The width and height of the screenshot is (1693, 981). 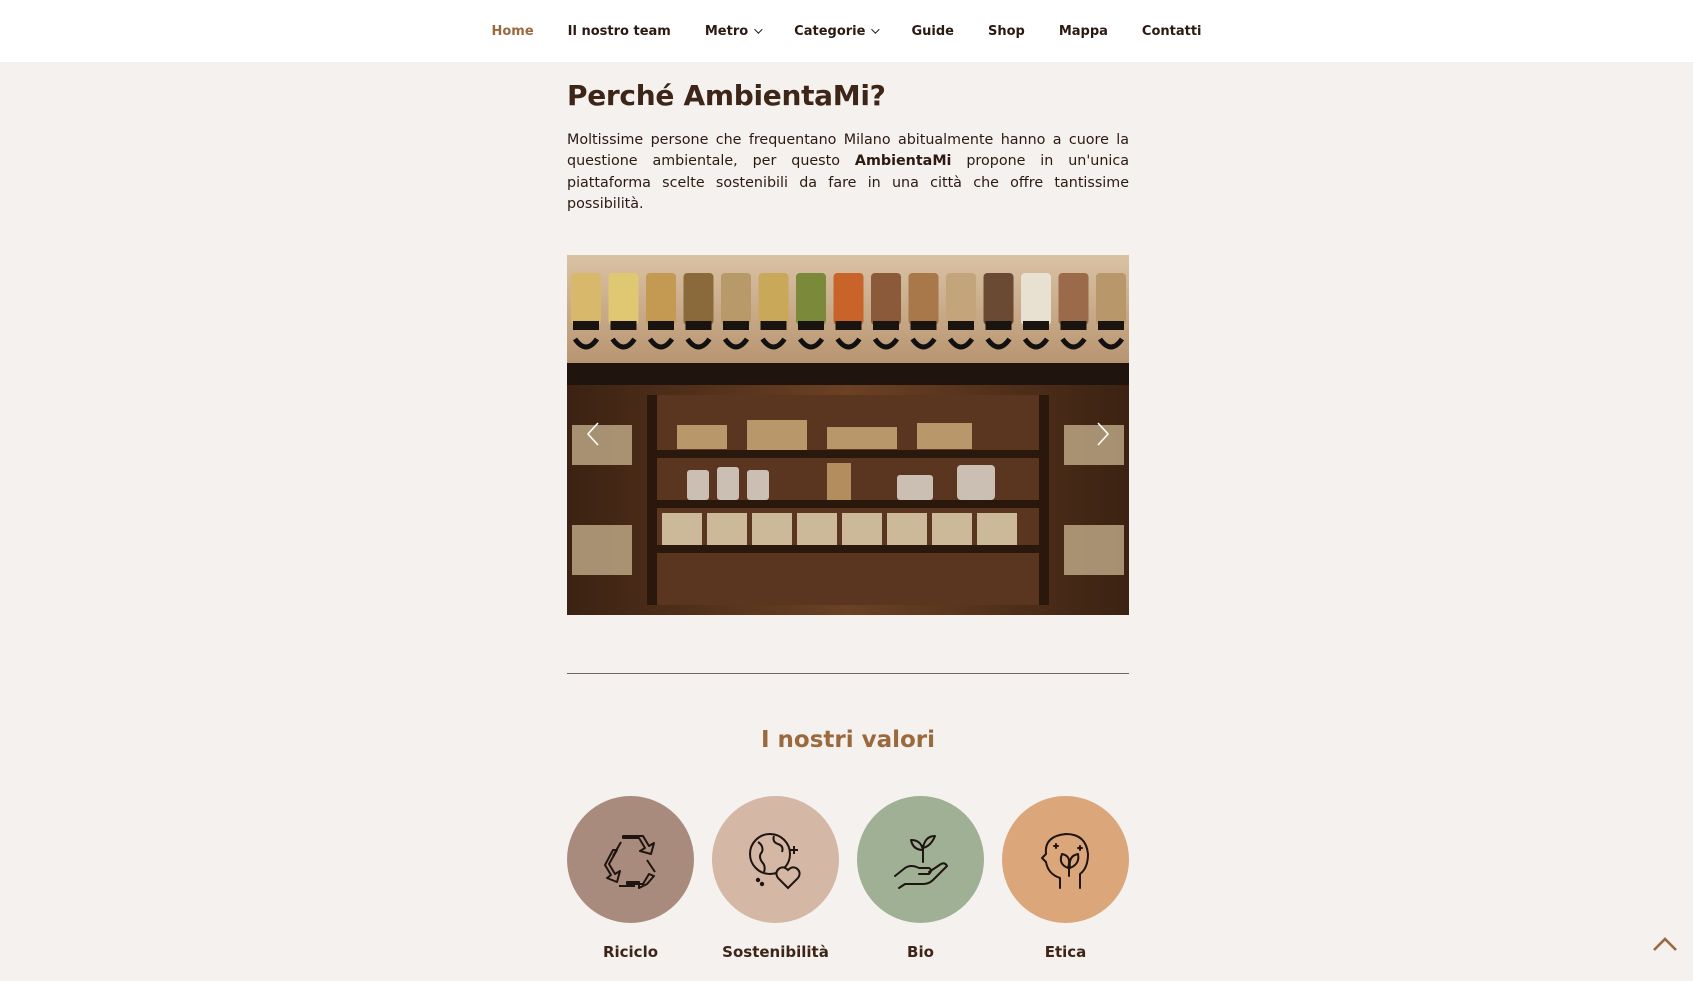 I want to click on plant-hand-icon, so click(x=920, y=861).